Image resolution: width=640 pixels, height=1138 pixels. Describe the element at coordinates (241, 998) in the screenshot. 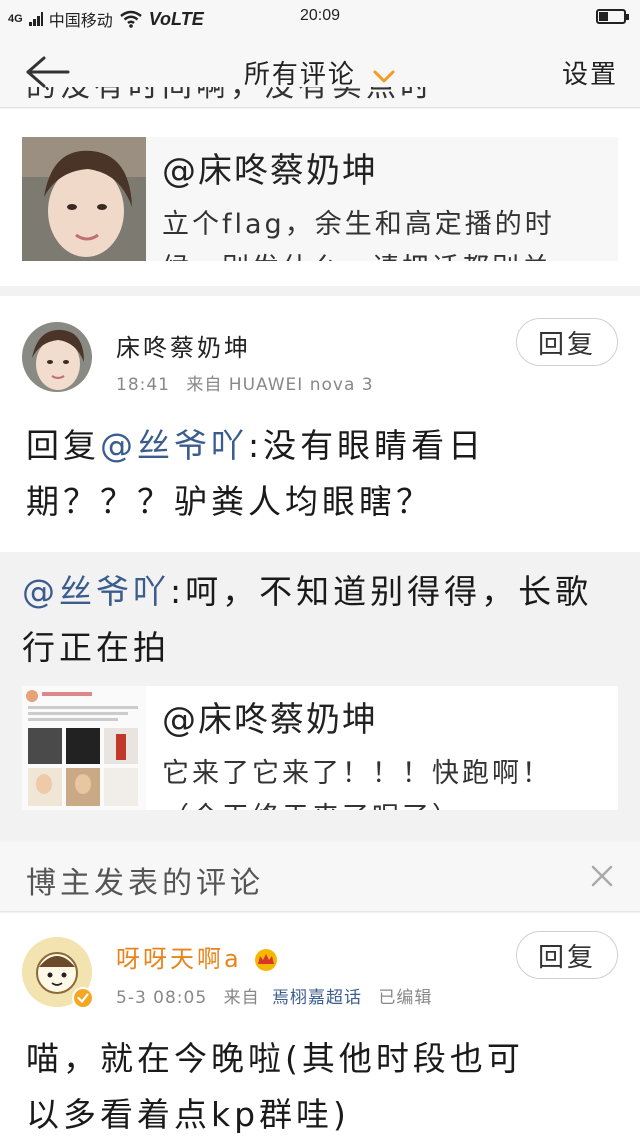

I see `source-prefix: 来自` at that location.